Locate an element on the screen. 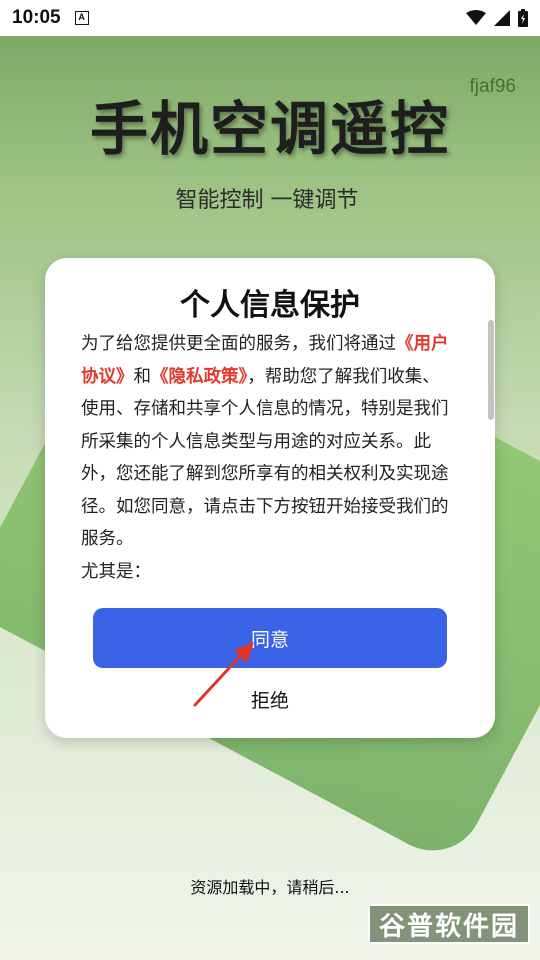  dialog-title: 个人信息保护 is located at coordinates (270, 305).